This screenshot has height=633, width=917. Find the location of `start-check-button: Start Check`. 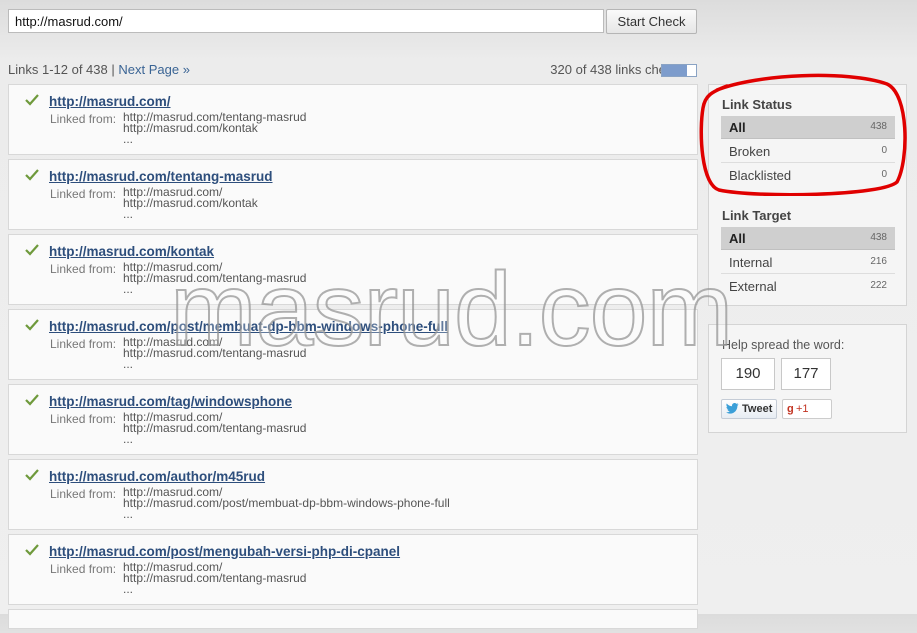

start-check-button: Start Check is located at coordinates (651, 21).